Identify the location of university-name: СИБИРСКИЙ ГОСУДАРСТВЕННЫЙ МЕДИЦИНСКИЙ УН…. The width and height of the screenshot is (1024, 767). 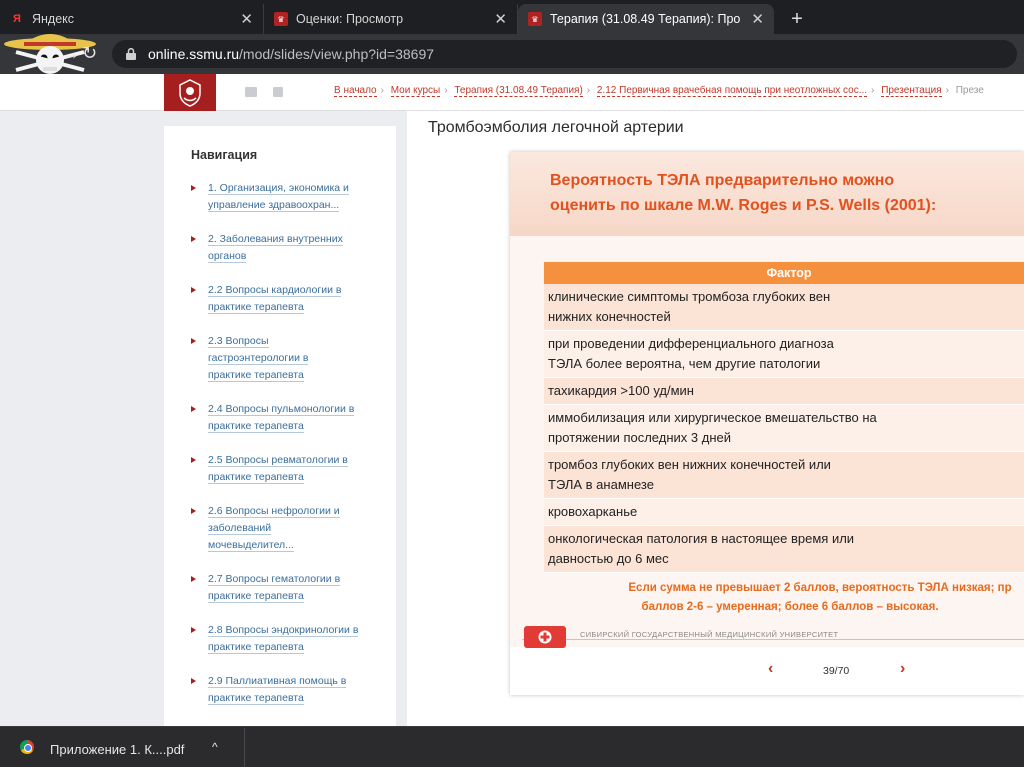
(711, 634).